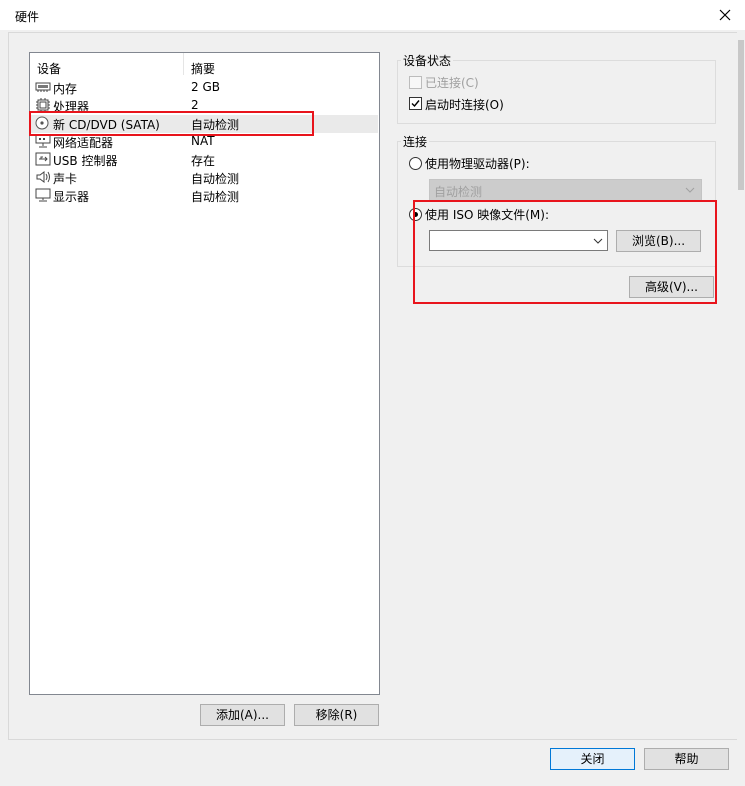  I want to click on chevron-down-icon, so click(690, 190).